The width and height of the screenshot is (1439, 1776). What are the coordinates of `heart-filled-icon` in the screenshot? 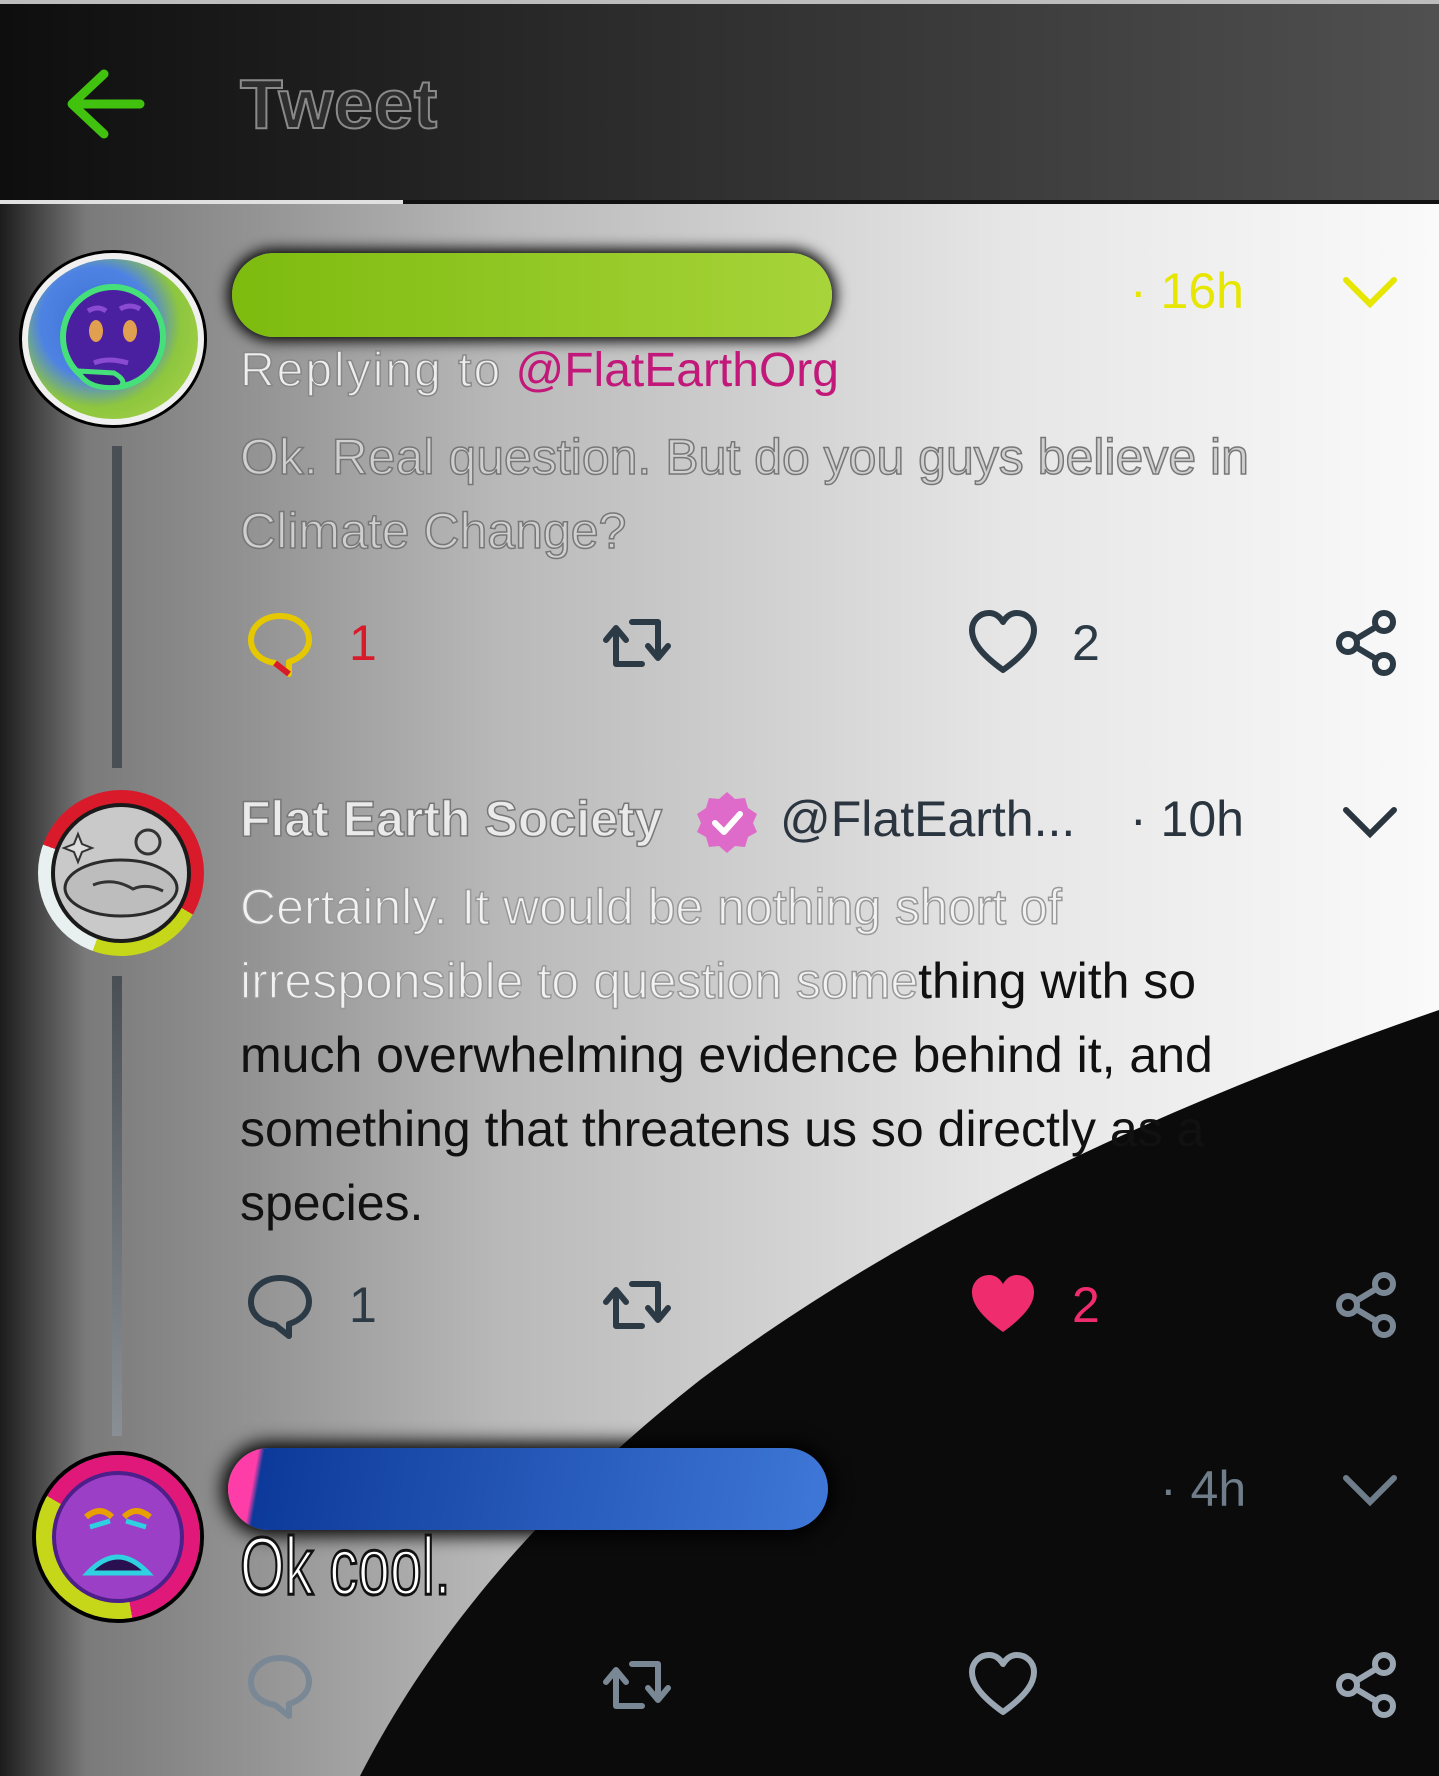 It's located at (1003, 1303).